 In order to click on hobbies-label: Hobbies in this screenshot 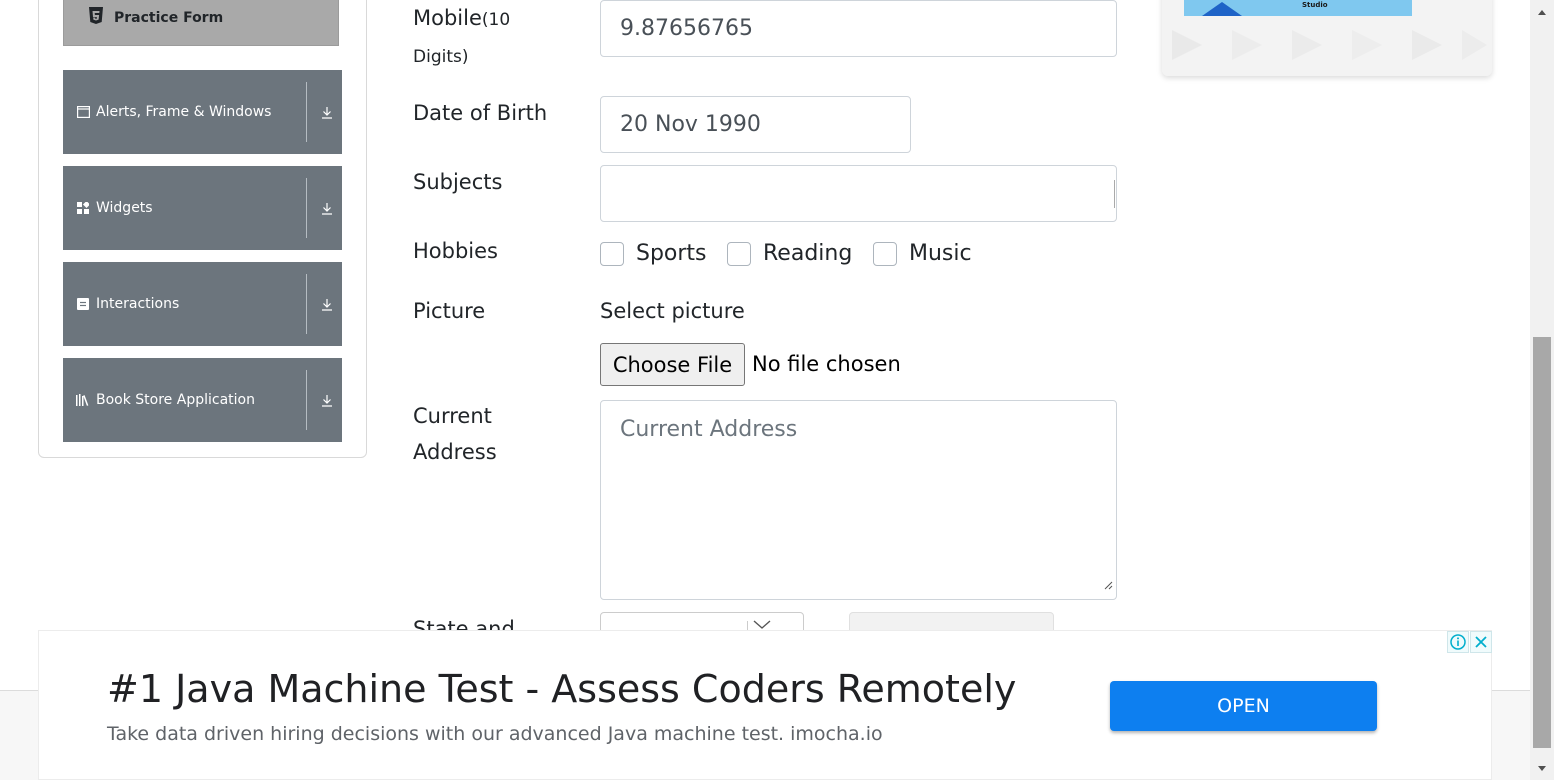, I will do `click(455, 251)`.